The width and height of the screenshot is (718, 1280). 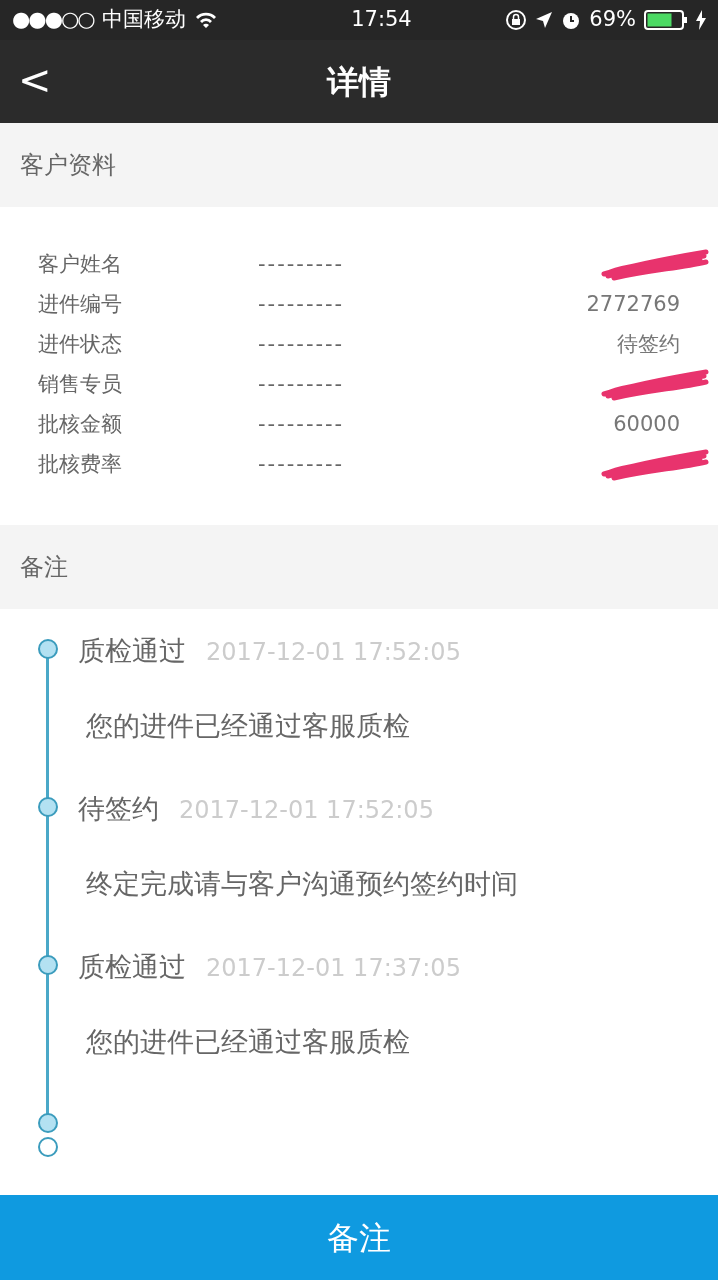 What do you see at coordinates (612, 20) in the screenshot?
I see `battery-percentage: 69%` at bounding box center [612, 20].